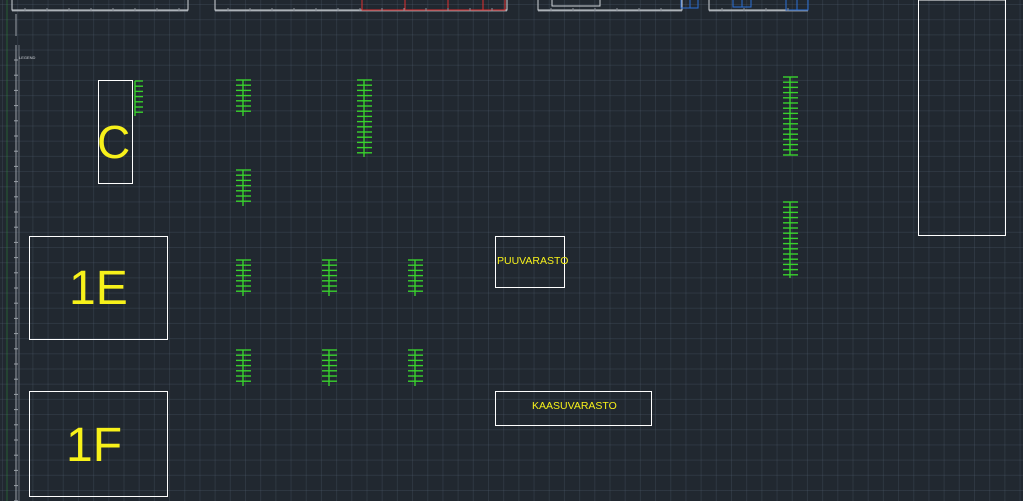 The image size is (1023, 501). What do you see at coordinates (574, 406) in the screenshot?
I see `gas-storage-label: KAASUVARASTO` at bounding box center [574, 406].